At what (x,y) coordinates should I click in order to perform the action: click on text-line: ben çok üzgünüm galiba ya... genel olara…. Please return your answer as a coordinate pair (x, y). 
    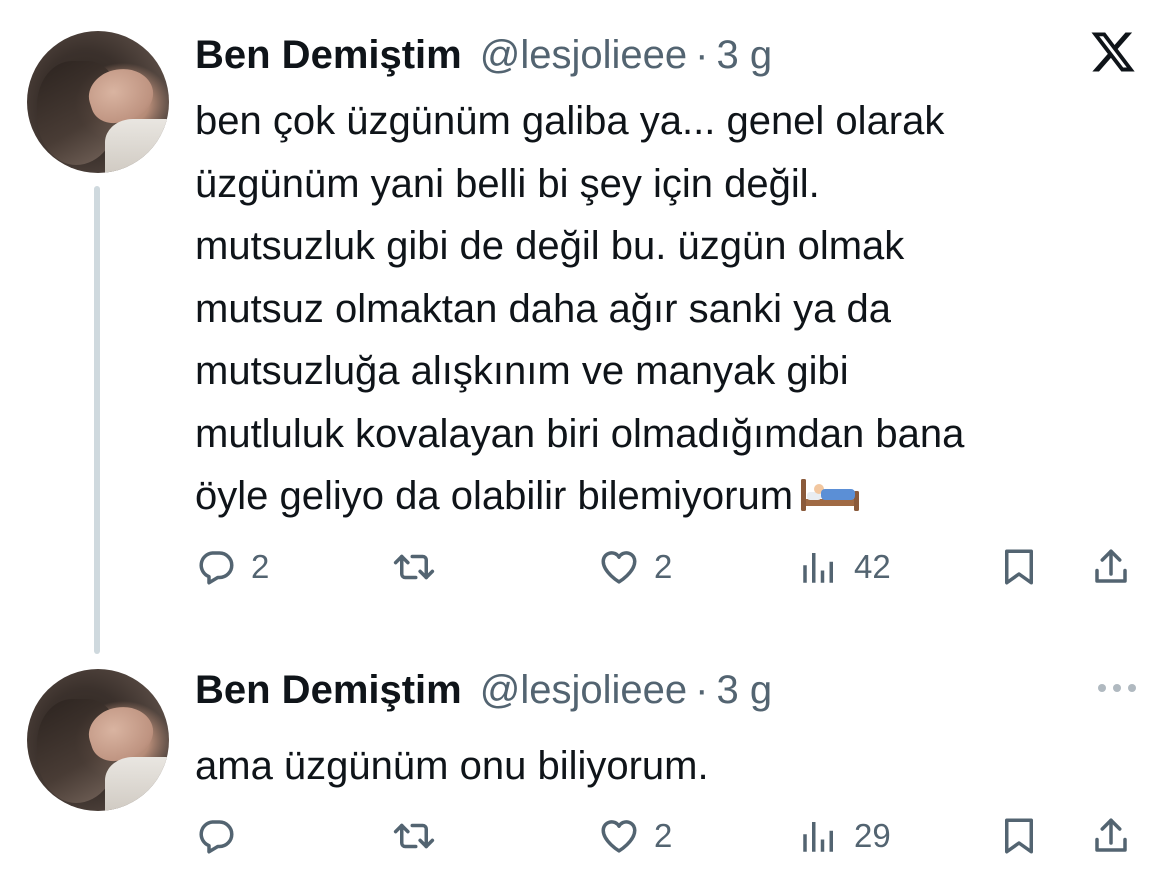
    Looking at the image, I should click on (570, 121).